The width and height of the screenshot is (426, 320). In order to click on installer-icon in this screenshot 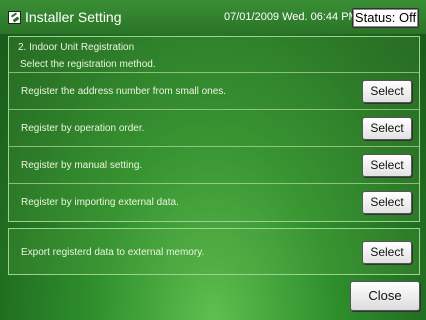, I will do `click(14, 17)`.